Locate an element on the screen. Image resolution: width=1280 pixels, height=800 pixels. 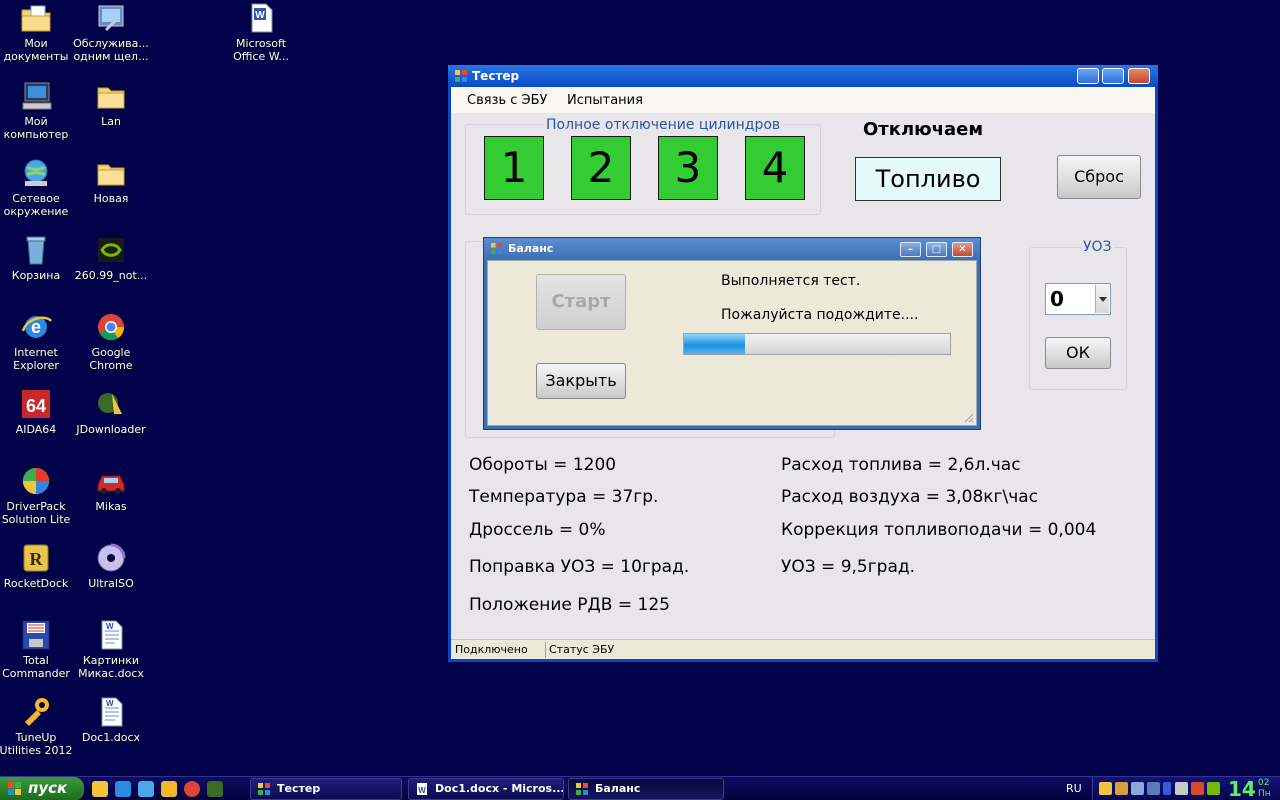
desktop-icon-label: Корзина is located at coordinates (36, 275).